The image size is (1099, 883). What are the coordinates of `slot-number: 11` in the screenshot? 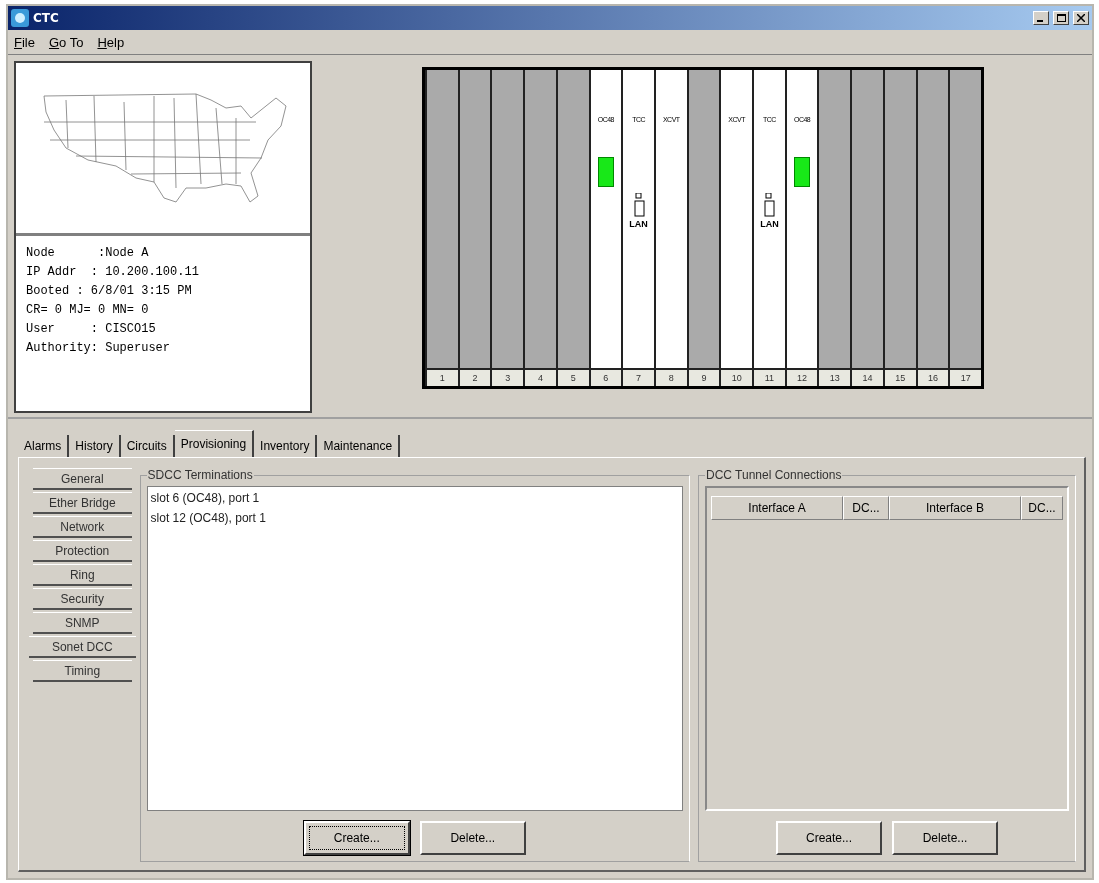 It's located at (768, 377).